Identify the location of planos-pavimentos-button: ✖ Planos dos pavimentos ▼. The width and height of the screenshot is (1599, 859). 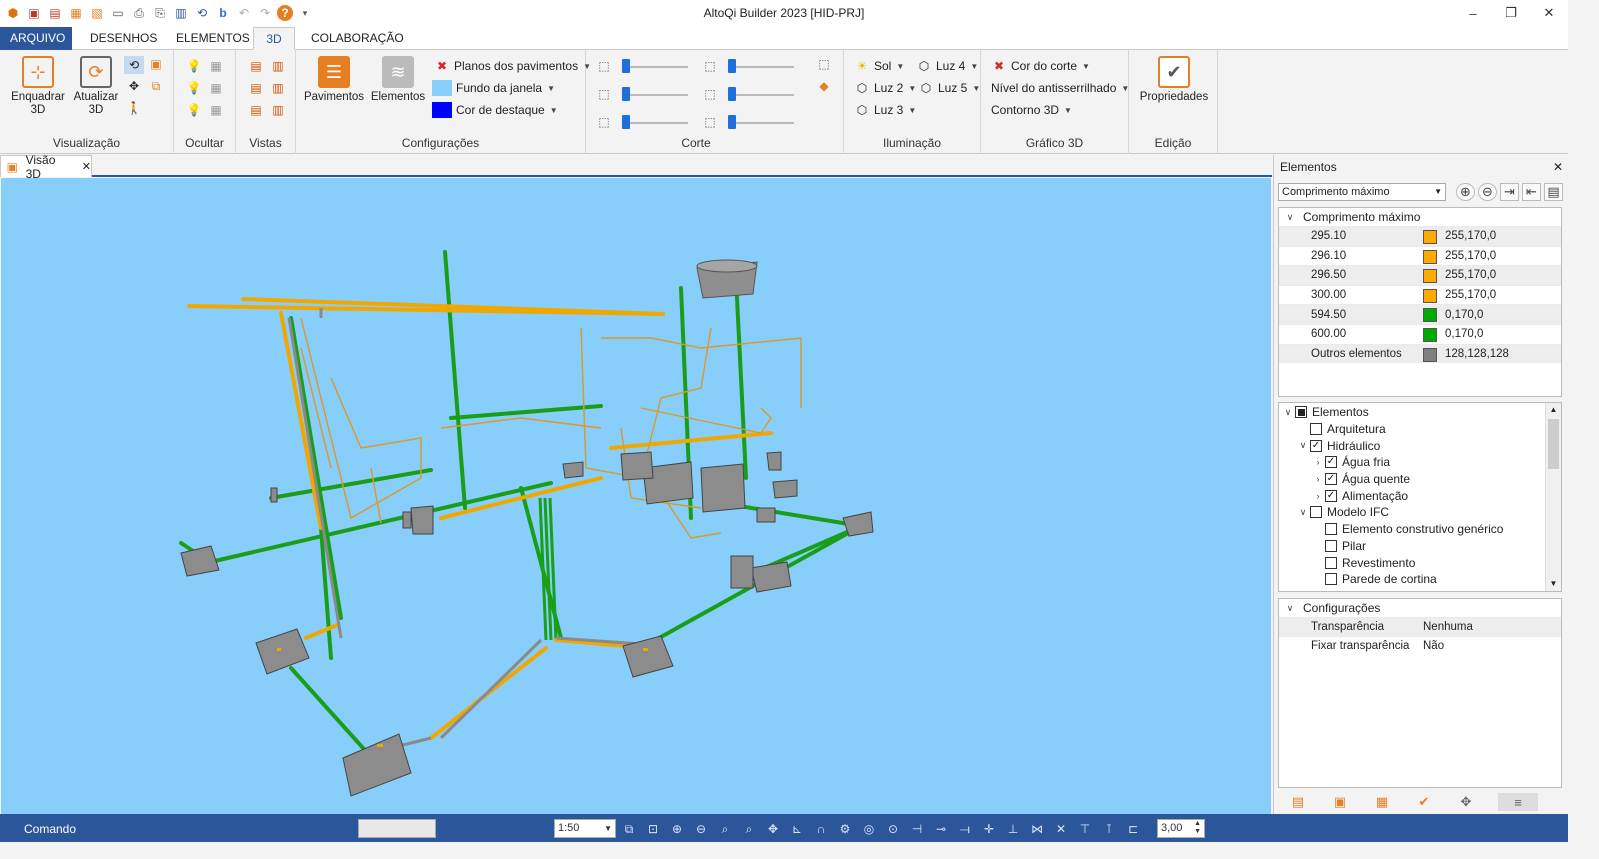
(512, 66).